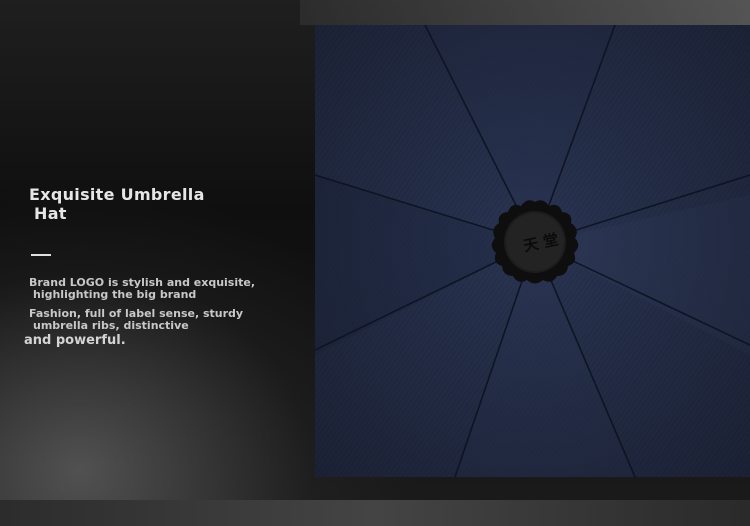 The width and height of the screenshot is (750, 526). What do you see at coordinates (117, 194) in the screenshot?
I see `feature-title-line1: Exquisite Umbrella` at bounding box center [117, 194].